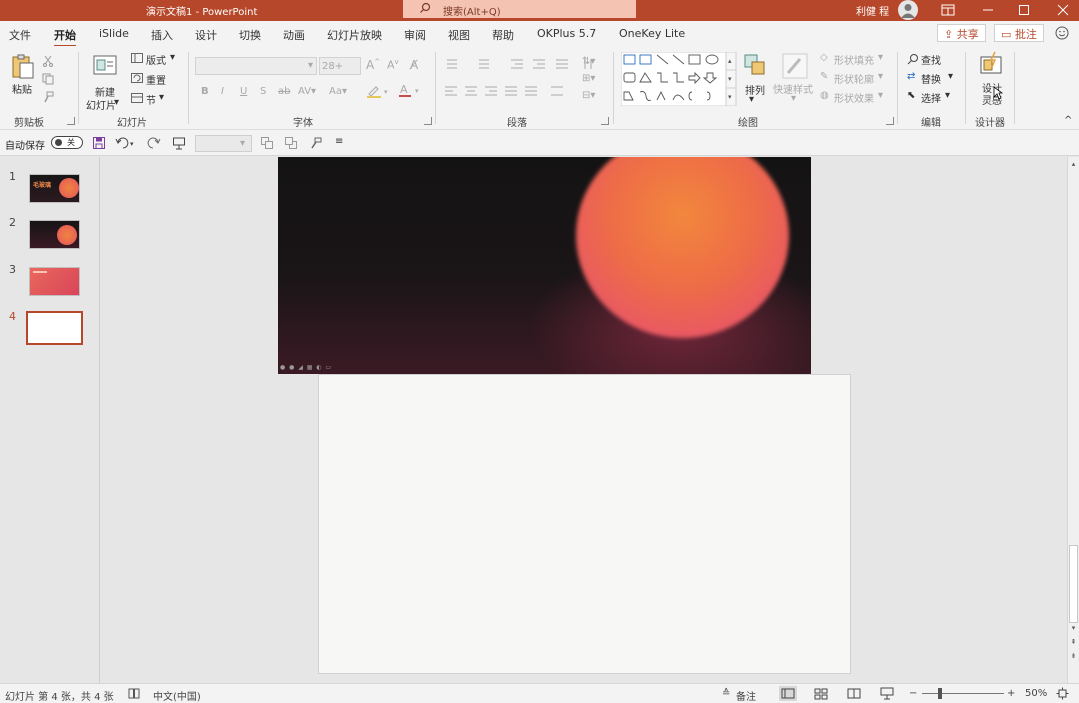 The image size is (1079, 703). What do you see at coordinates (1073, 420) in the screenshot?
I see `vertical-scrollbar: ▴ ▾ ⇞ ⇟` at bounding box center [1073, 420].